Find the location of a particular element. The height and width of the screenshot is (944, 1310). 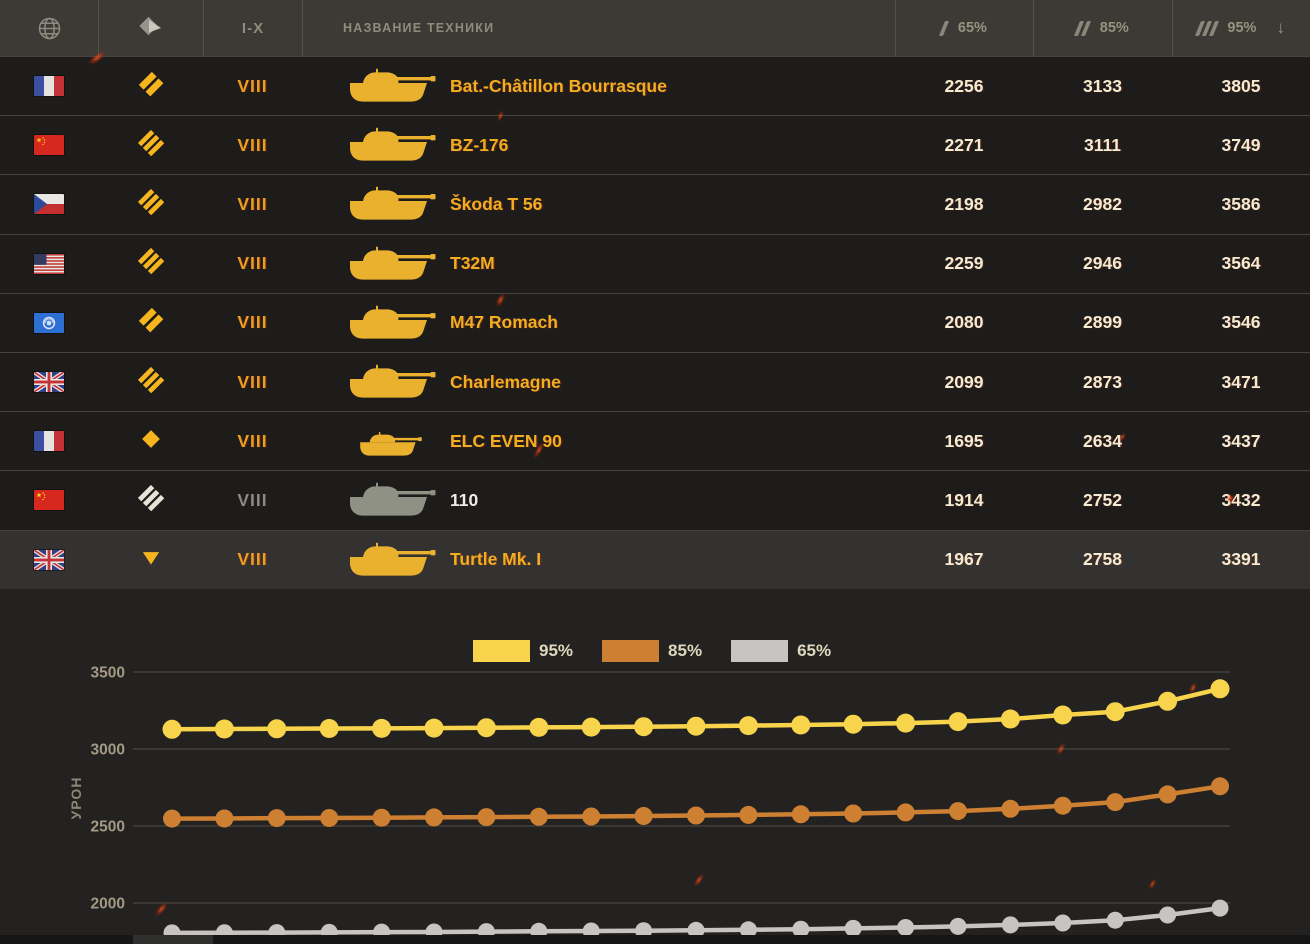

damage-value-65: 1695 is located at coordinates (964, 440).